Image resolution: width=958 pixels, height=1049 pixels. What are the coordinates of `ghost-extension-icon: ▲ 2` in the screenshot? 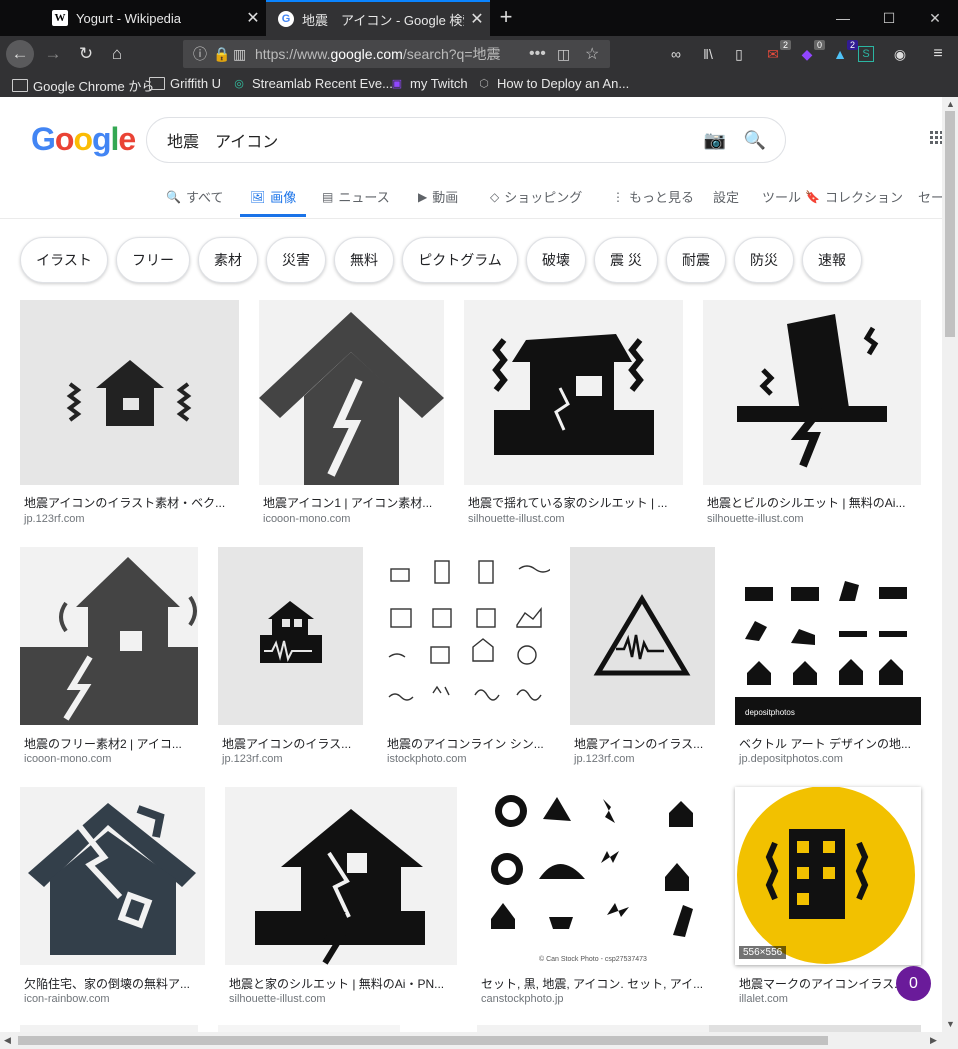 It's located at (844, 52).